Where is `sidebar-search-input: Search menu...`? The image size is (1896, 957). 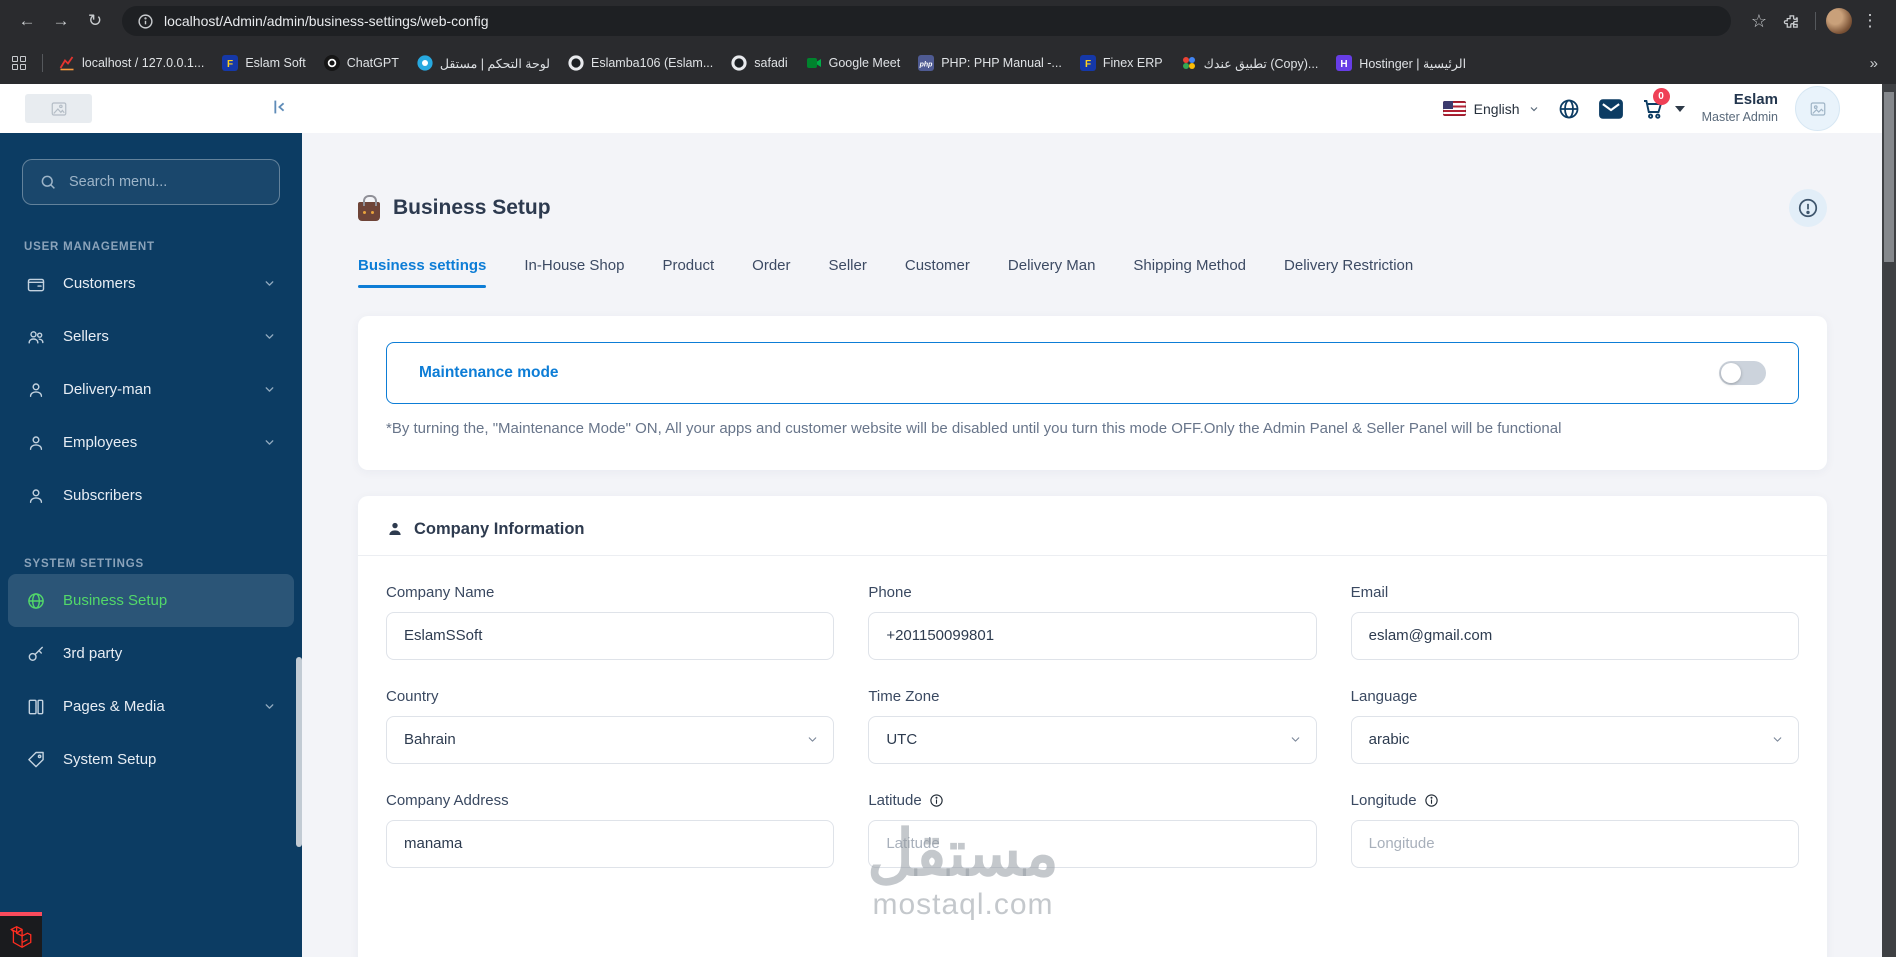
sidebar-search-input: Search menu... is located at coordinates (151, 182).